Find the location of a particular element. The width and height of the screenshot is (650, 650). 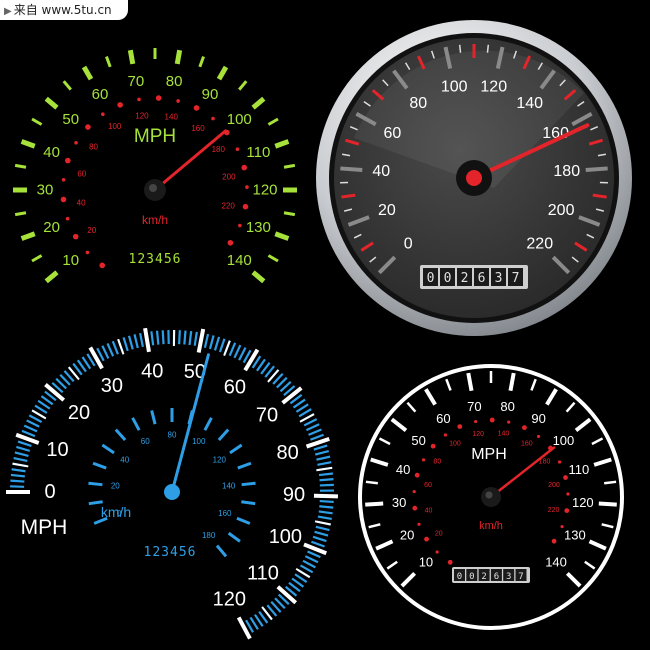

speed-label: 0 is located at coordinates (408, 243).